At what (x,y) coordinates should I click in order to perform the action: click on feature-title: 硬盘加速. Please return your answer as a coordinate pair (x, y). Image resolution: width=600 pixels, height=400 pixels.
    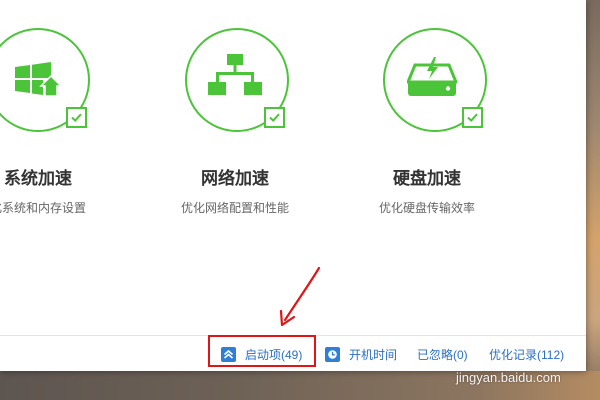
    Looking at the image, I should click on (427, 179).